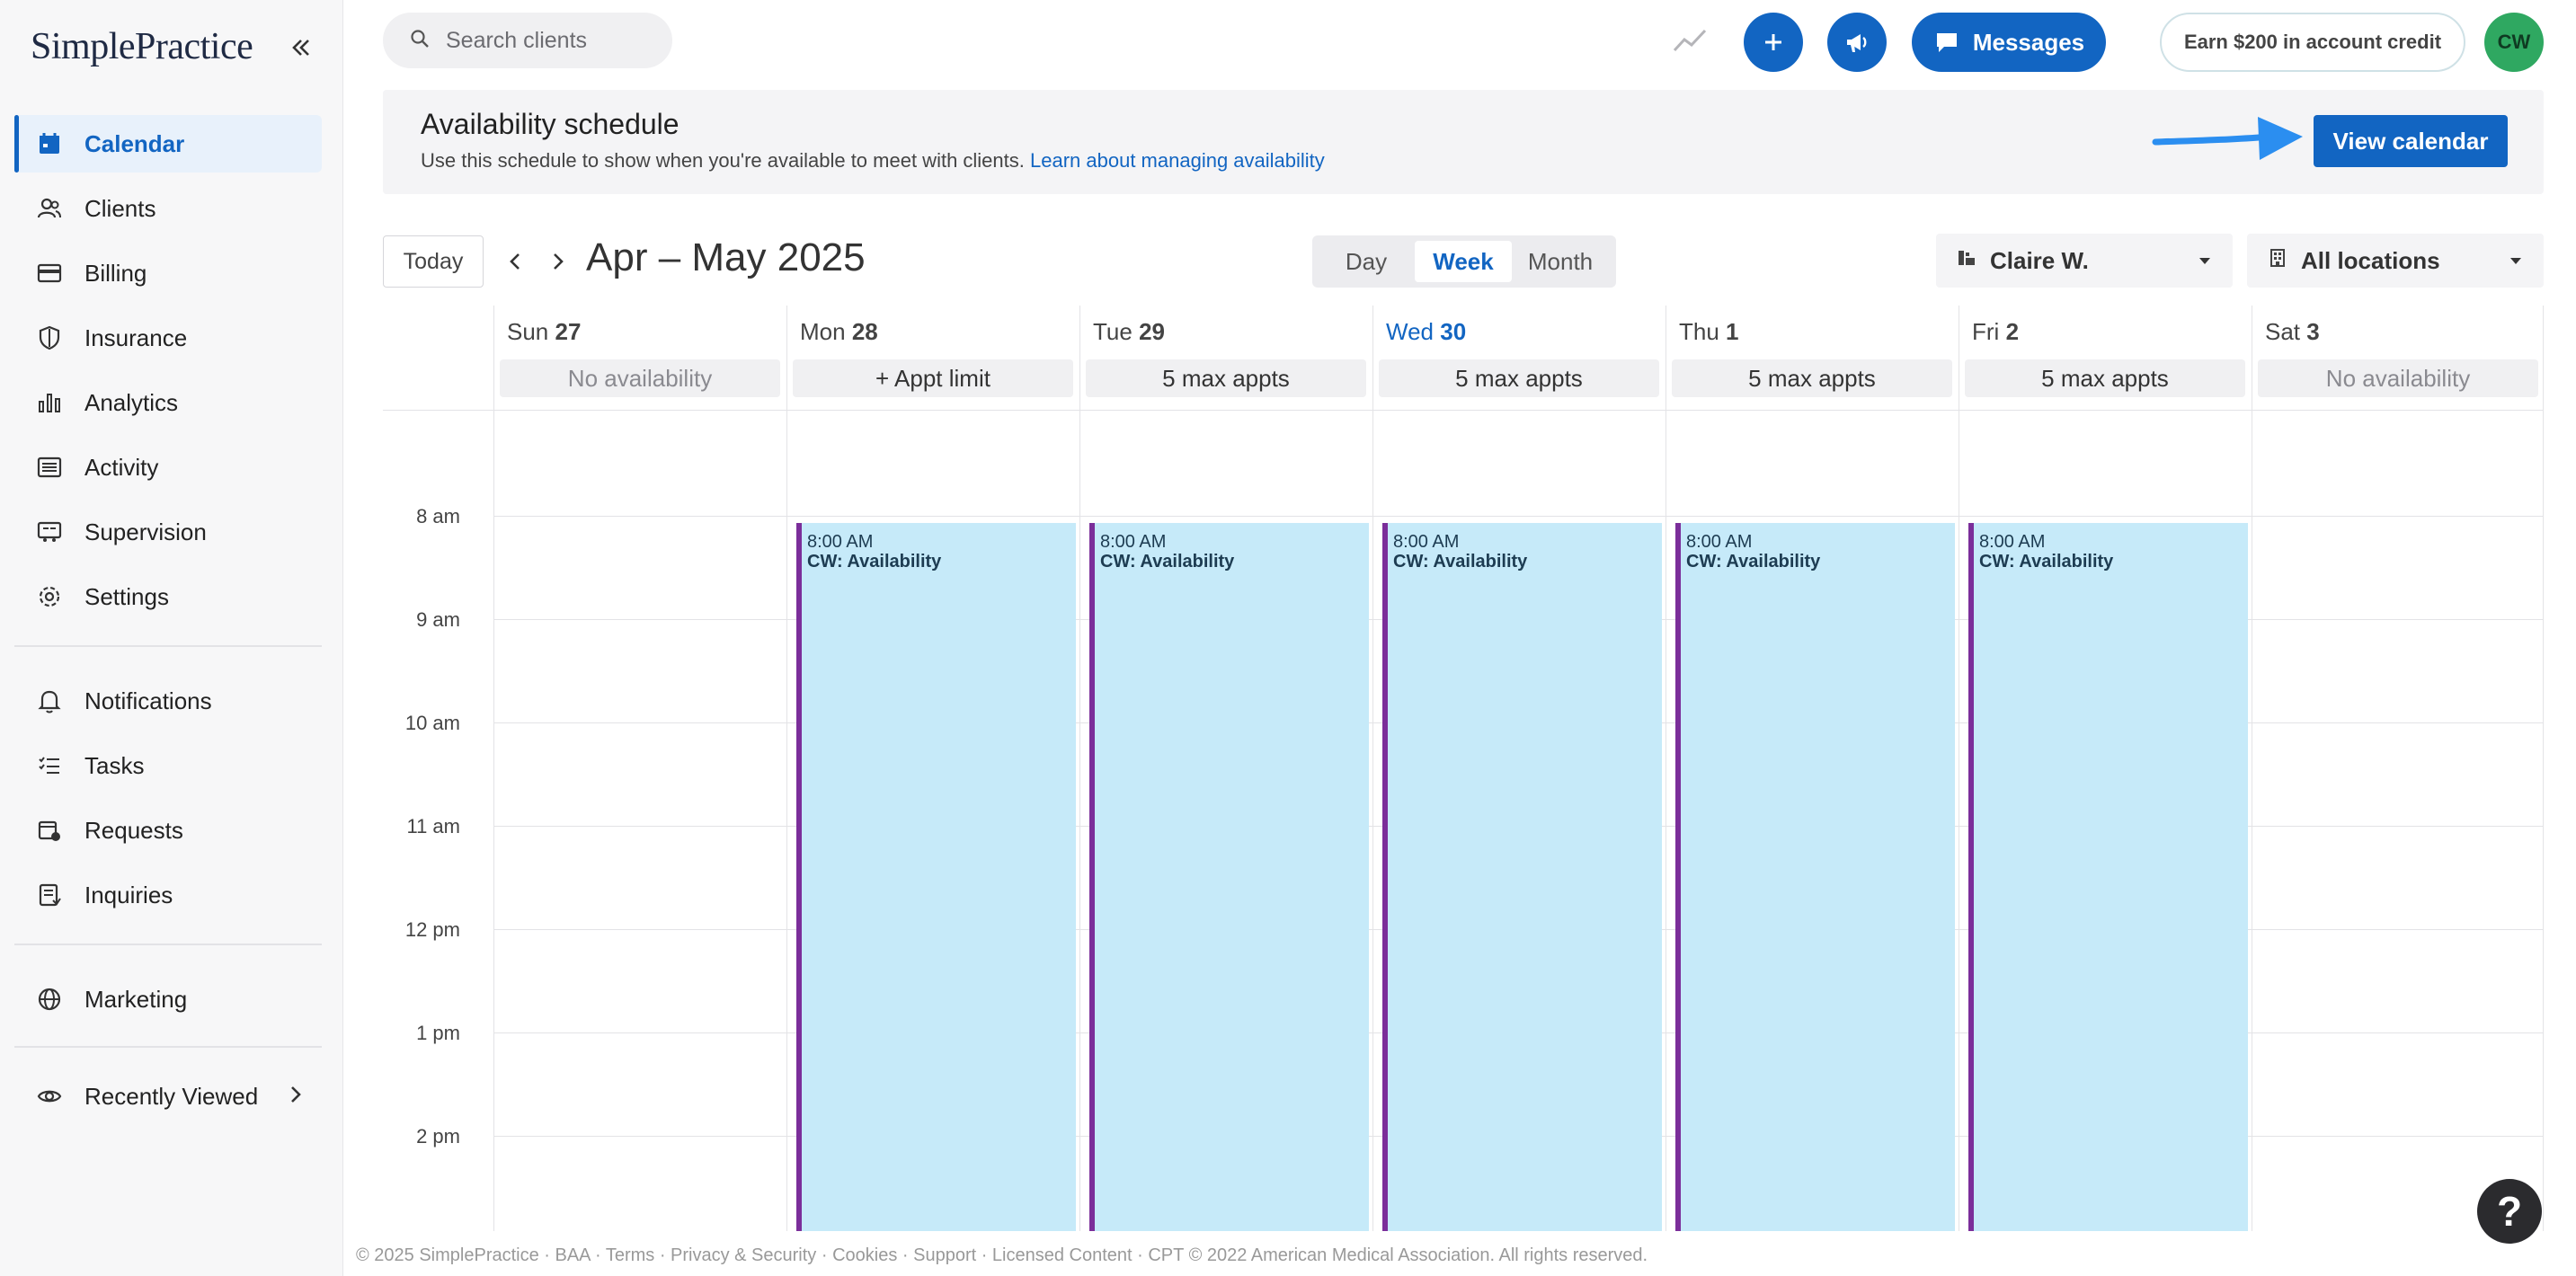  Describe the element at coordinates (1995, 332) in the screenshot. I see `day-header-fri: Fri 2` at that location.